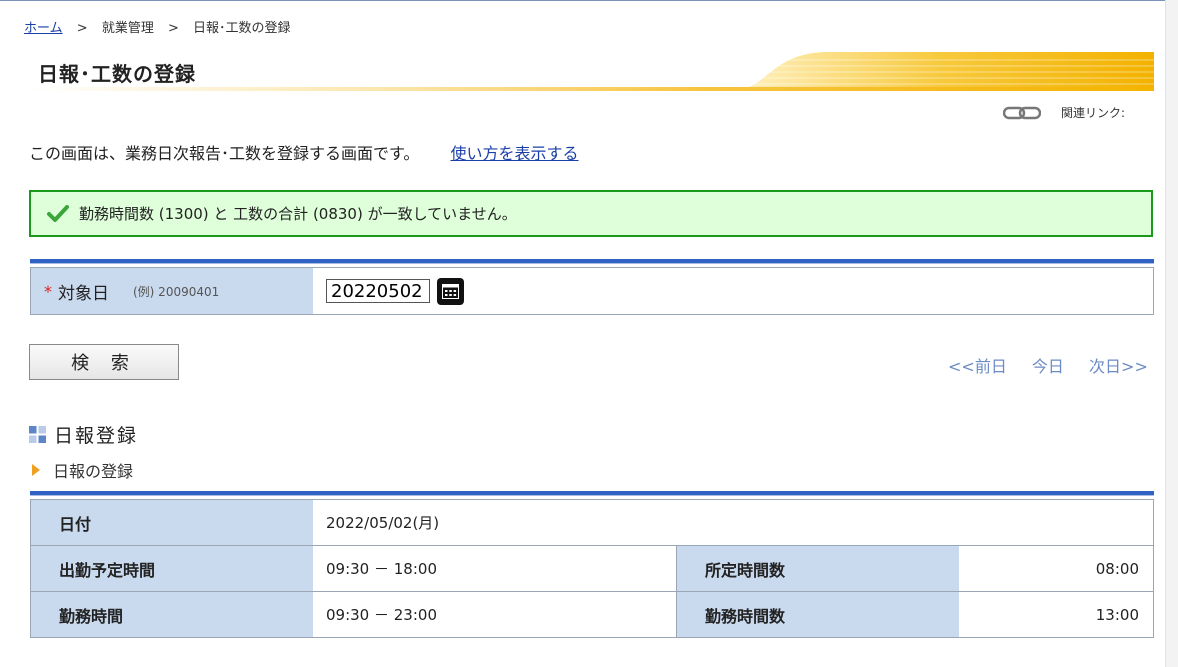  I want to click on work-time-value: 09:30 － 23:00, so click(495, 614).